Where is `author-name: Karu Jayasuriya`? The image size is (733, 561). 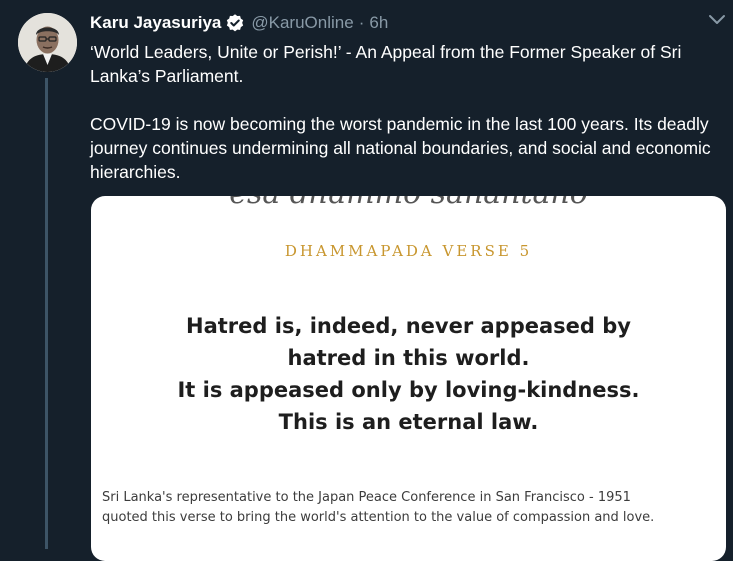
author-name: Karu Jayasuriya is located at coordinates (155, 23).